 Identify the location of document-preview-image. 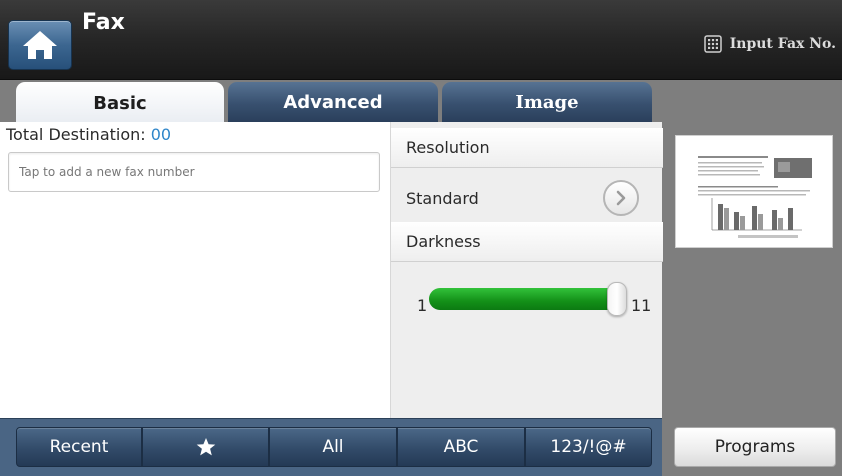
(755, 197).